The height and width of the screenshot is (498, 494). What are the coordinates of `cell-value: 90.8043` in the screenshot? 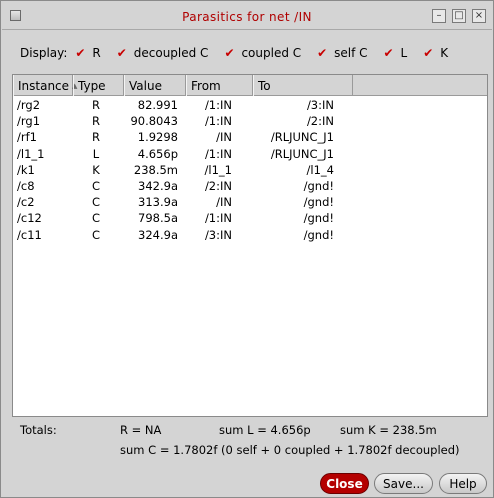 It's located at (154, 121).